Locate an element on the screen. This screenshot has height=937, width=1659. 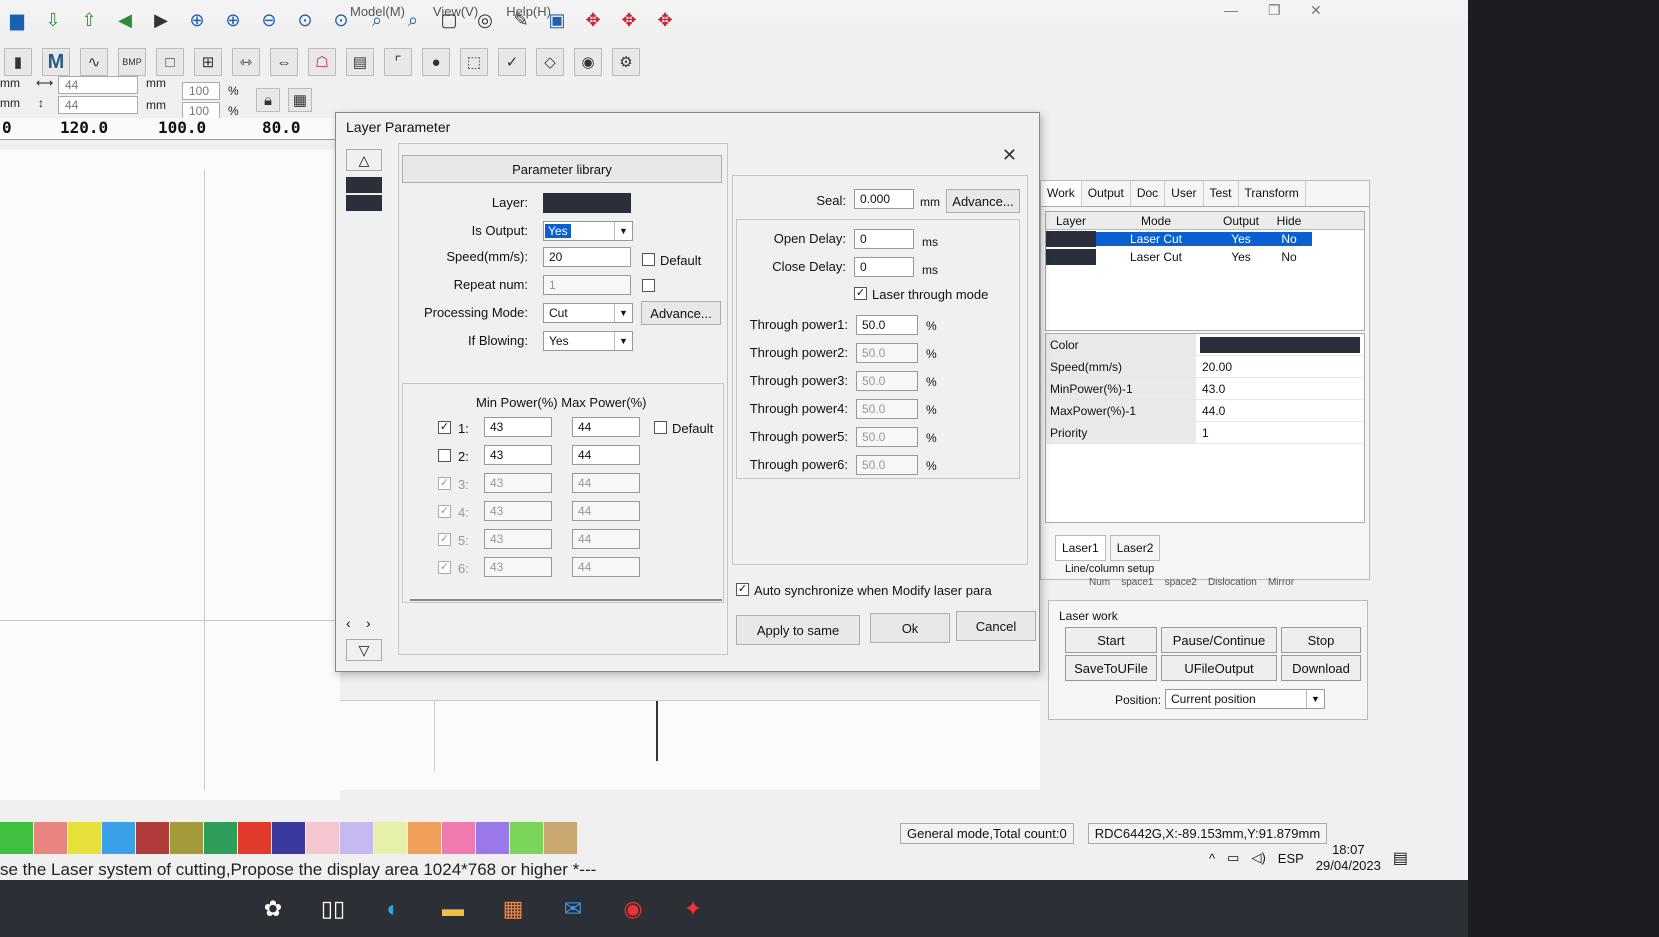
tab-output: Output is located at coordinates (1106, 193).